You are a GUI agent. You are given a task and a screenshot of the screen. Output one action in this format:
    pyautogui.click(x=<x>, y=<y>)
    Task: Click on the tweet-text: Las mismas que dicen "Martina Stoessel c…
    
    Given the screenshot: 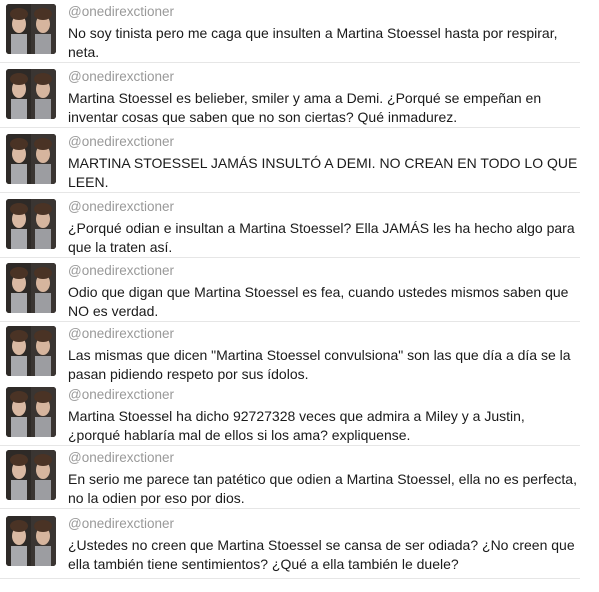 What is the action you would take?
    pyautogui.click(x=319, y=364)
    